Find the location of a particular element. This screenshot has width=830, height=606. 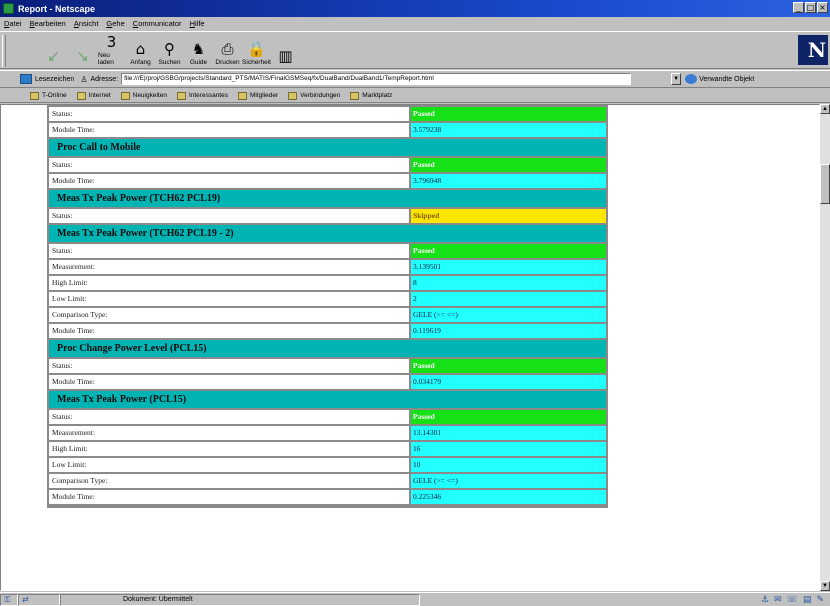

toolbar-button-label: Suchen is located at coordinates (169, 62).